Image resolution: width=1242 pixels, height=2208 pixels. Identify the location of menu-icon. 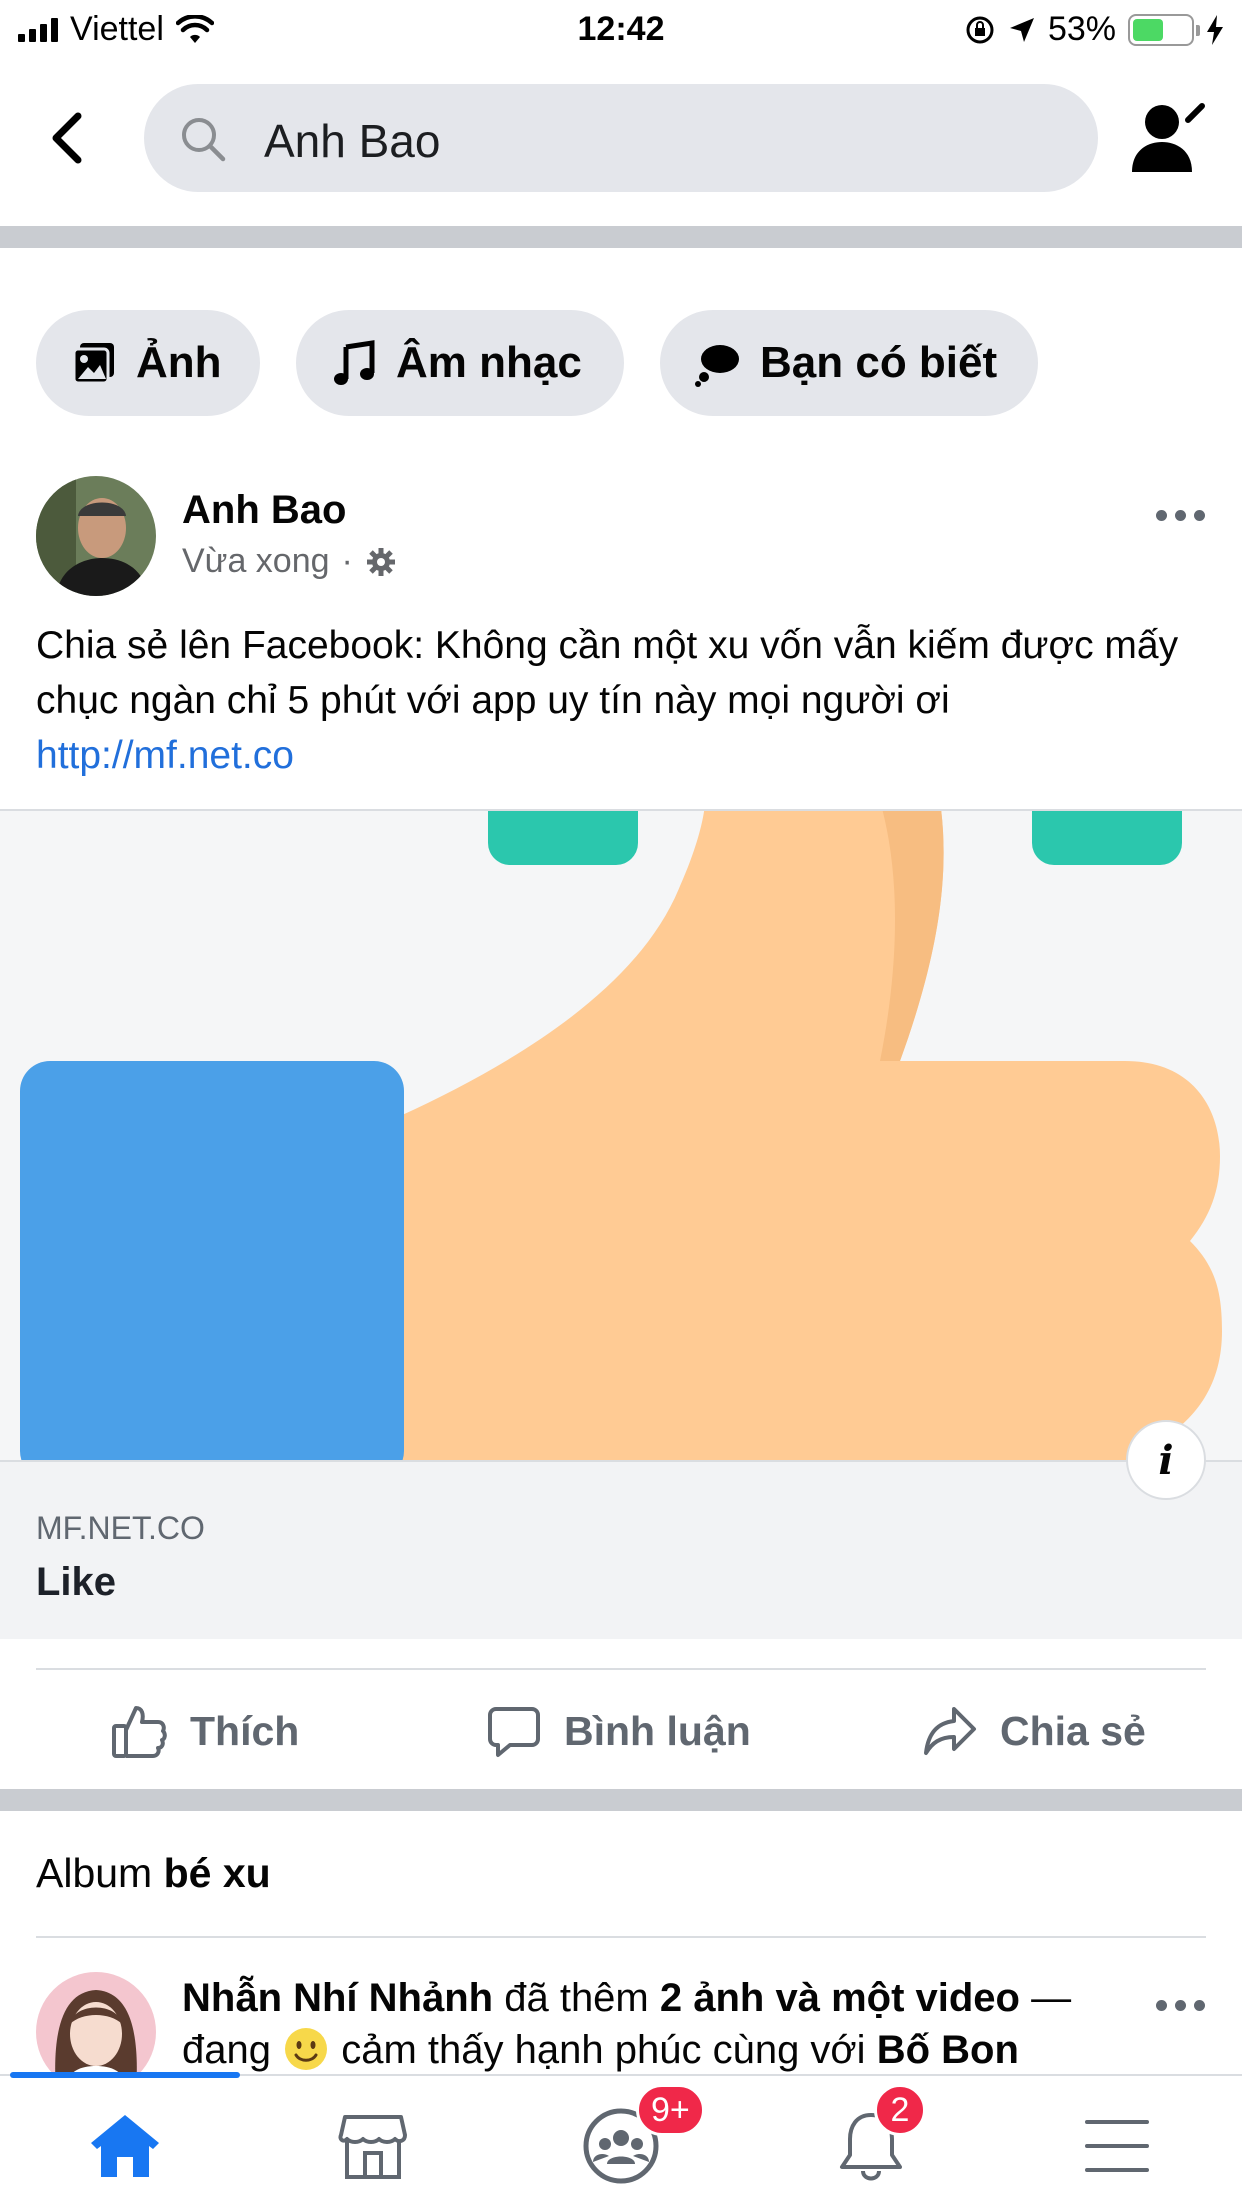
(1117, 2146).